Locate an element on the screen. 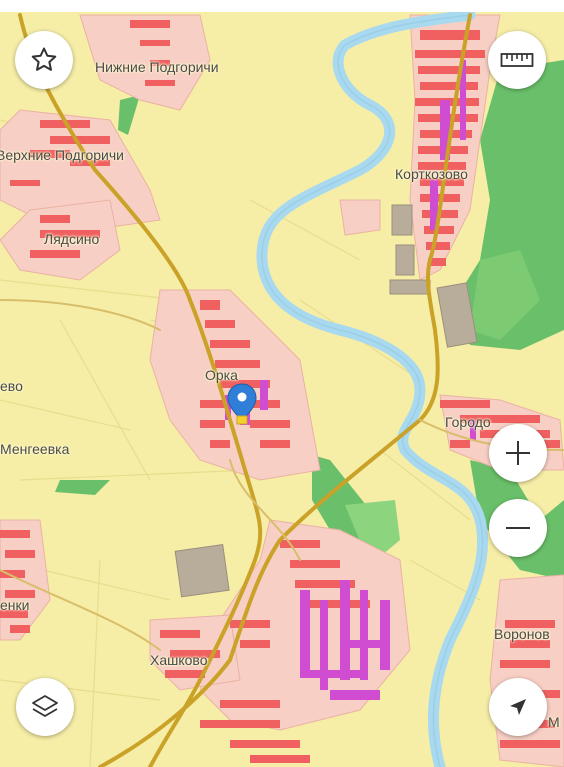 The image size is (564, 767). ruler-button is located at coordinates (517, 60).